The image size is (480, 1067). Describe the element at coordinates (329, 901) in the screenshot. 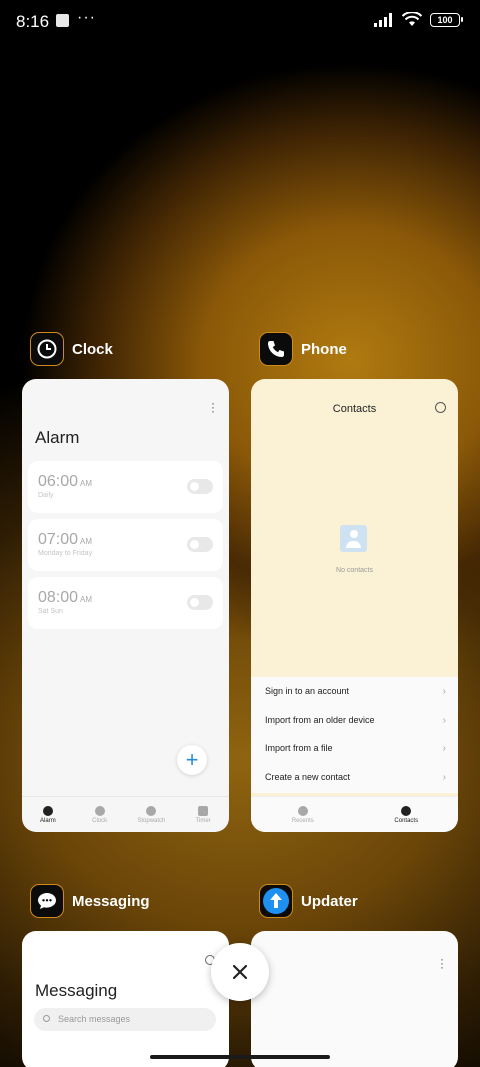

I see `updater-app-name: Updater` at that location.